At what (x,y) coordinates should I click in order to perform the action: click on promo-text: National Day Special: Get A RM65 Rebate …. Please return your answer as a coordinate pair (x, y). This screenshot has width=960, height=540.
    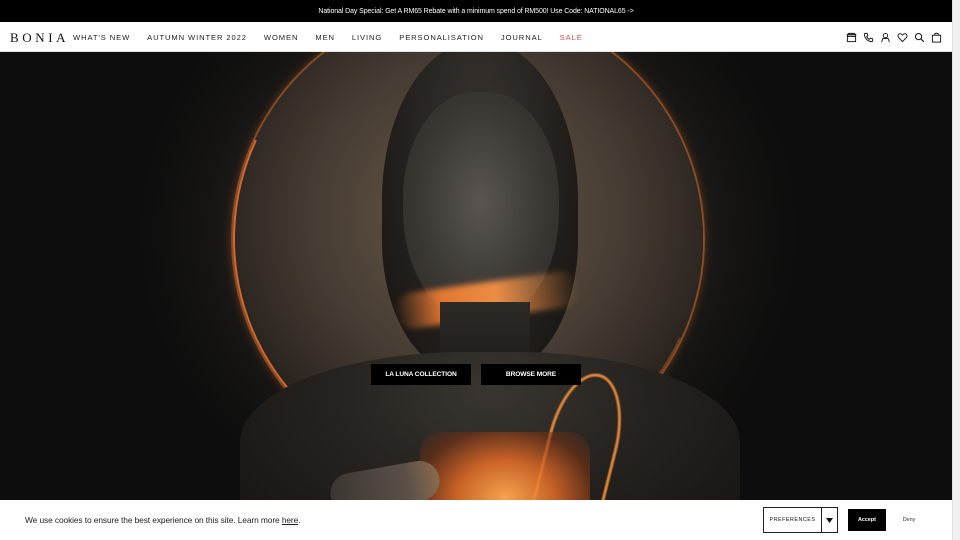
    Looking at the image, I should click on (475, 11).